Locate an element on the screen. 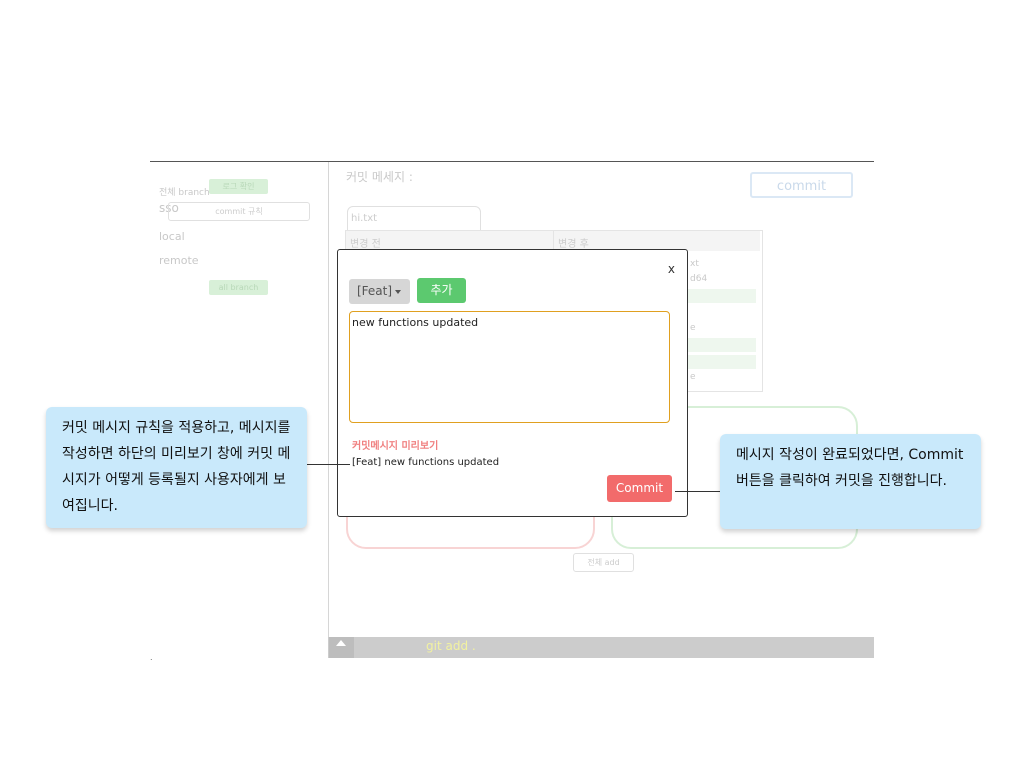 This screenshot has width=1024, height=768. bottom-bar is located at coordinates (601, 647).